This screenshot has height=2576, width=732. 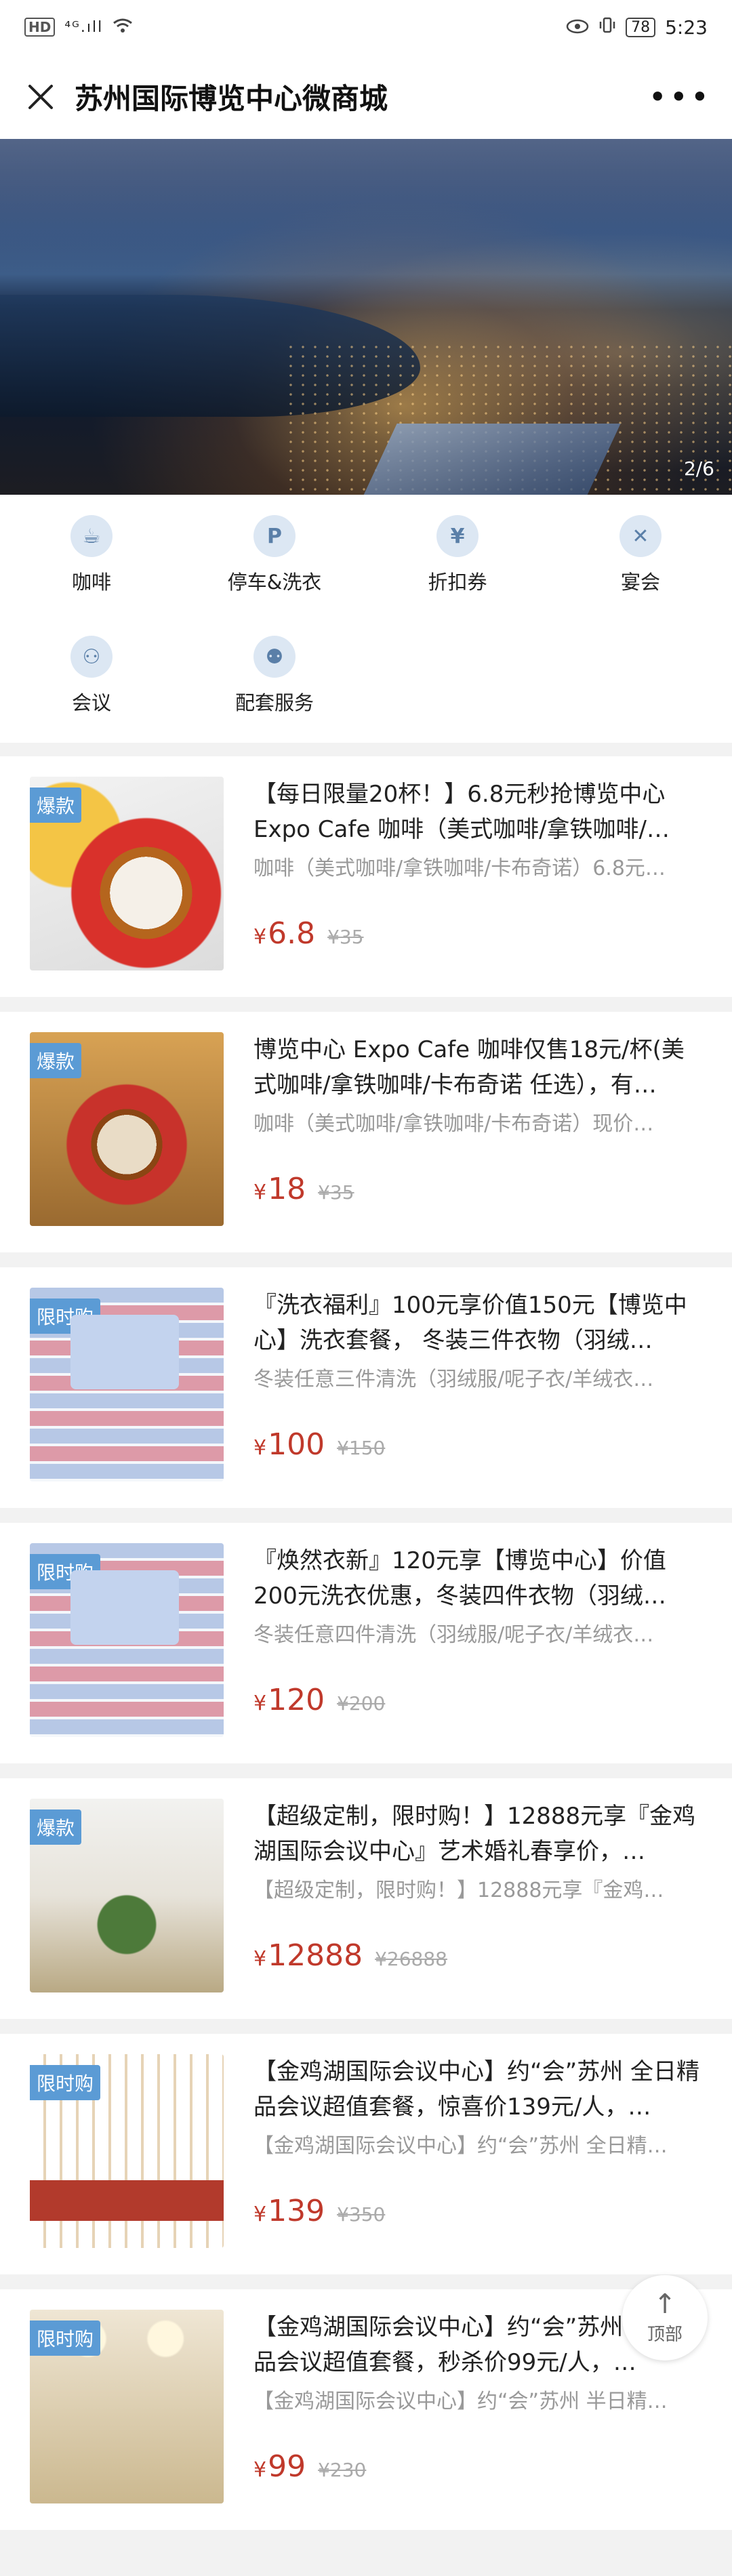 I want to click on product-image: 爆款, so click(x=127, y=1896).